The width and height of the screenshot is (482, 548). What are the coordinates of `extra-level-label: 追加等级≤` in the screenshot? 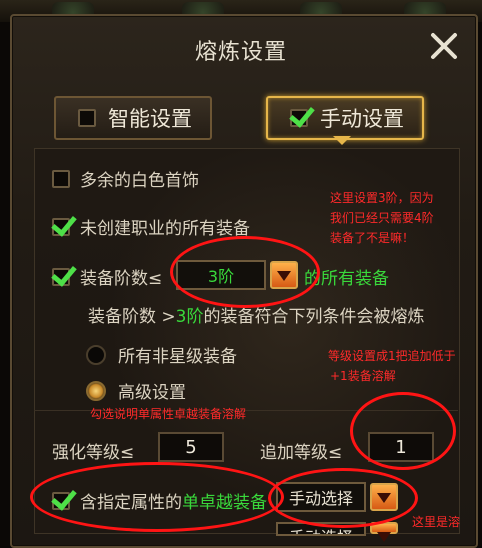 It's located at (301, 453).